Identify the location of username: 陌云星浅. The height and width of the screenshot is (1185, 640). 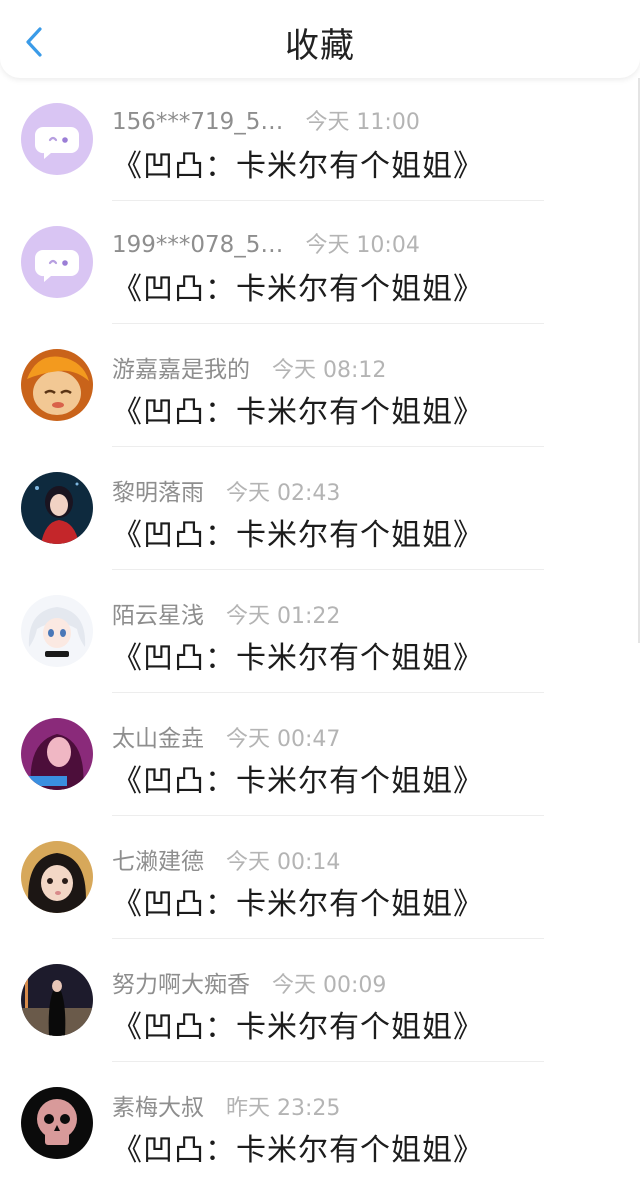
(158, 616).